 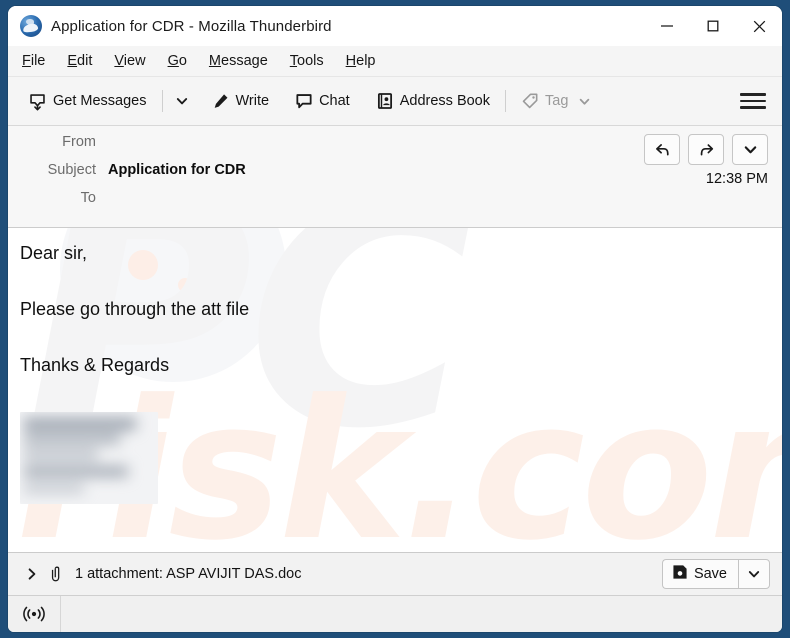 I want to click on minimize-icon, so click(x=667, y=26).